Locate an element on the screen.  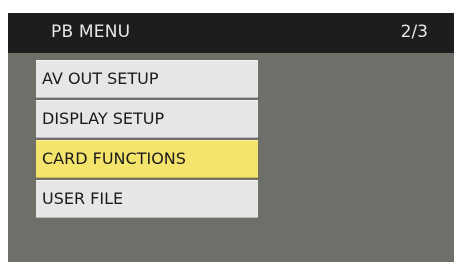
page-indicator: 2/3 is located at coordinates (414, 32).